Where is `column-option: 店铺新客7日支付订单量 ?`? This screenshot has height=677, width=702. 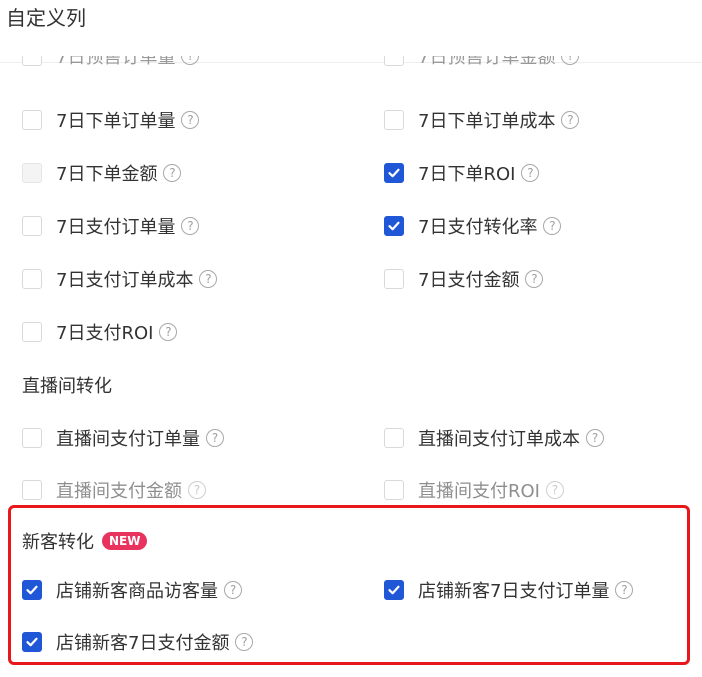
column-option: 店铺新客7日支付订单量 ? is located at coordinates (509, 590).